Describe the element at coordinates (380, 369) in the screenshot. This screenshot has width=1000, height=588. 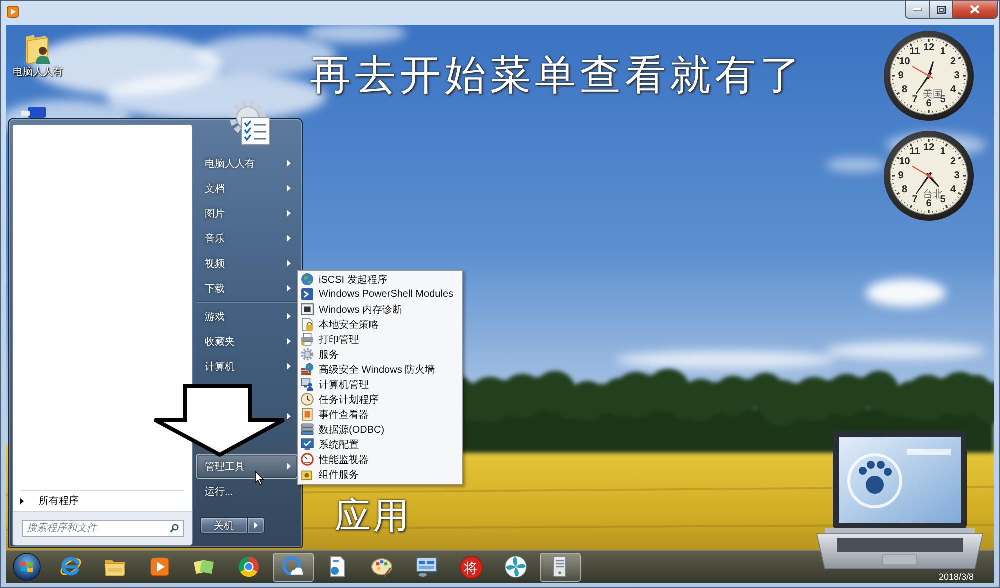
I see `submenu-item: 高级安全 Windows 防火墙` at that location.